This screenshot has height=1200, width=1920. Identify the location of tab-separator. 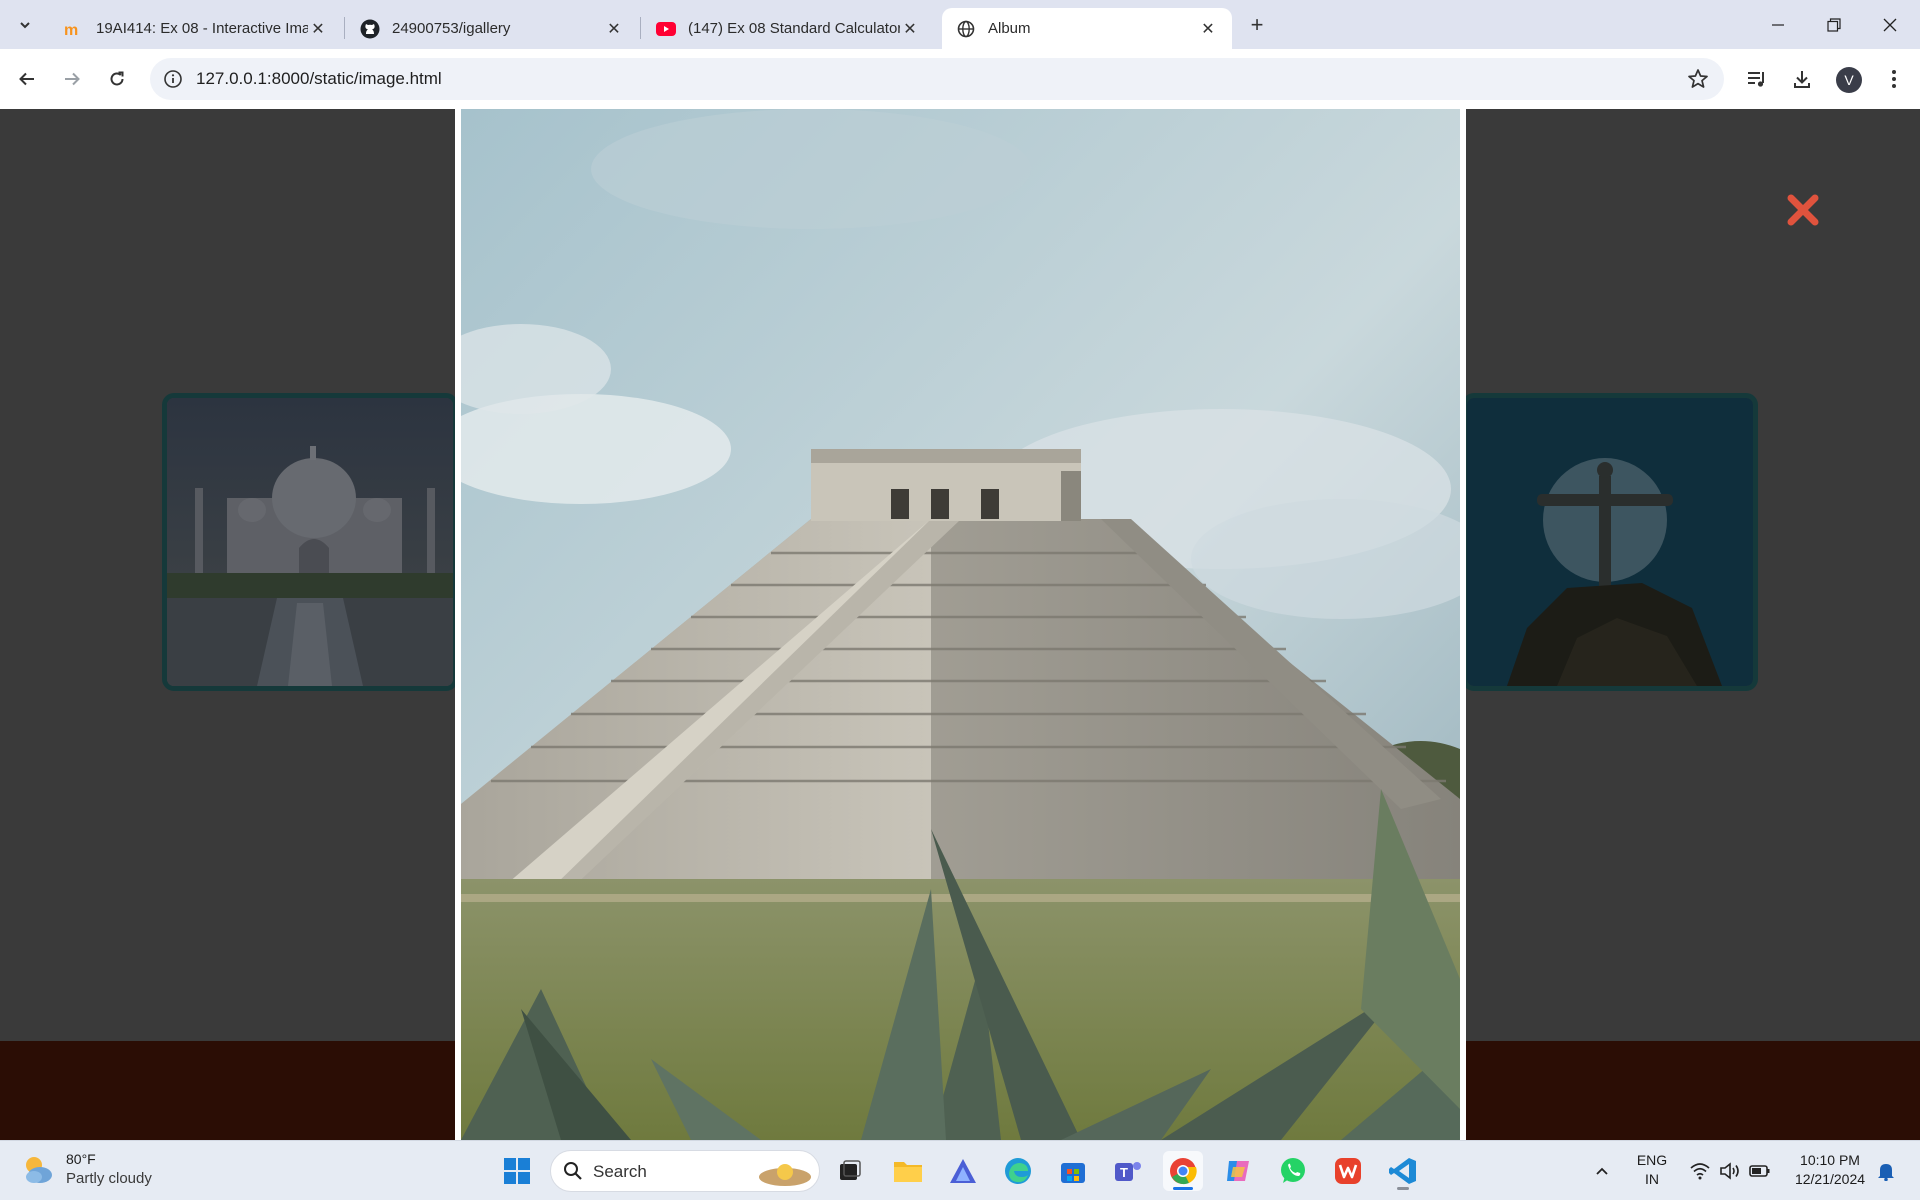
(344, 28).